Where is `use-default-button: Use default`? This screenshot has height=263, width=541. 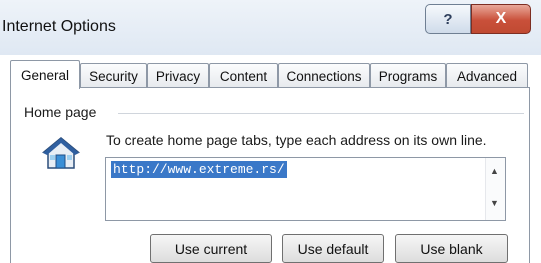
use-default-button: Use default is located at coordinates (333, 248).